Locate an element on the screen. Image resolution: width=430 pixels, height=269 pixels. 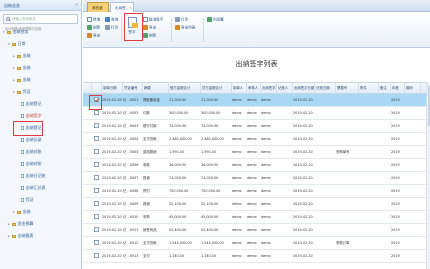
column-header: 附件 is located at coordinates (369, 88).